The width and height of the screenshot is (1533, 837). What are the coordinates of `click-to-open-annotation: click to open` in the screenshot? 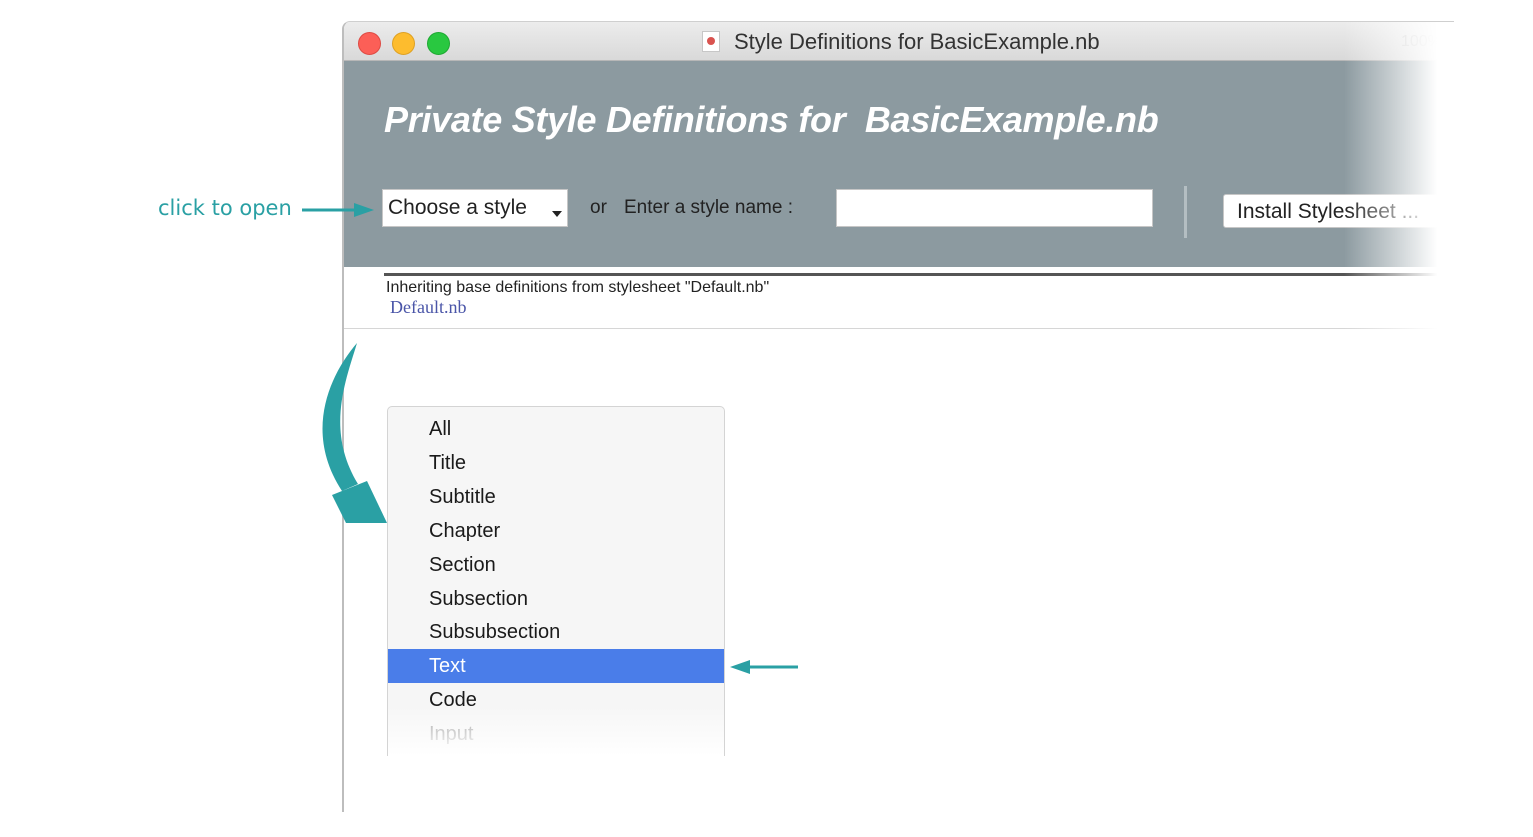 It's located at (225, 208).